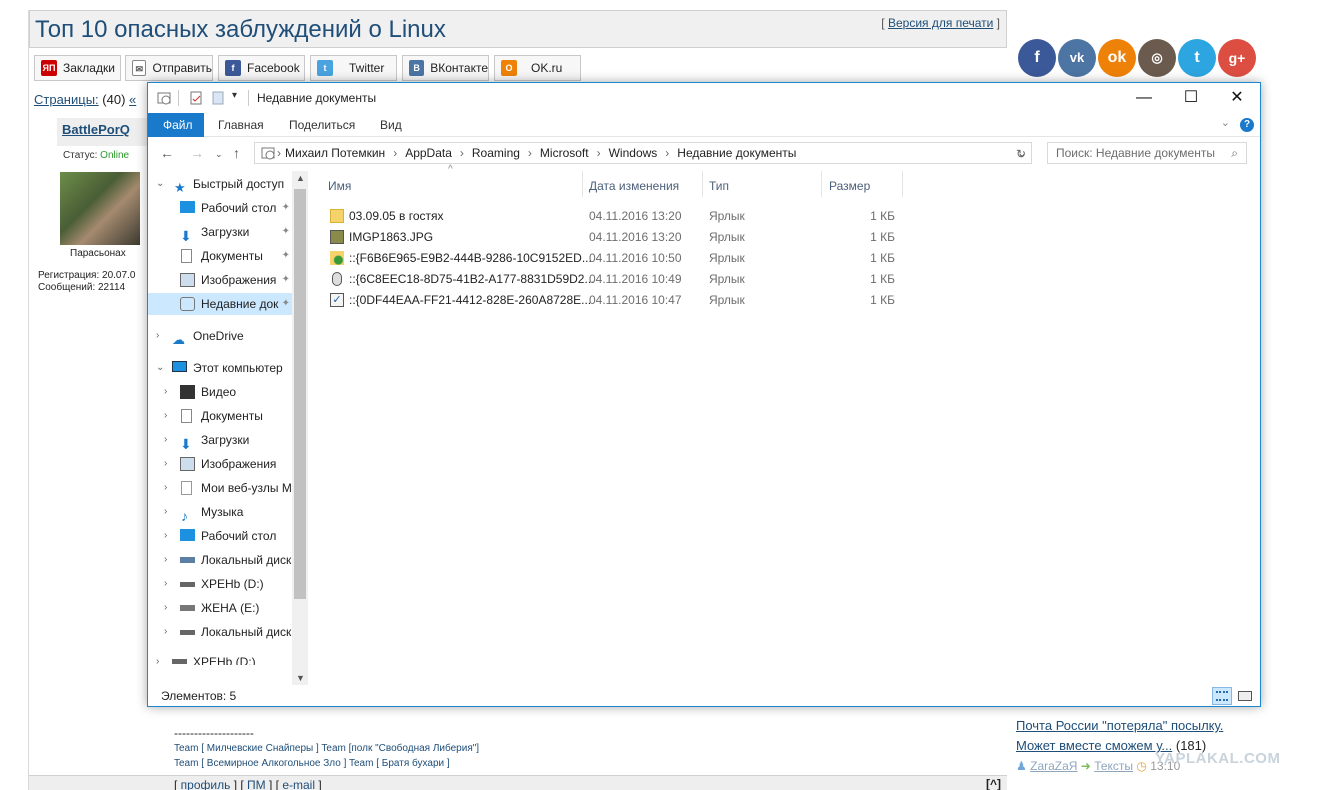  I want to click on share-twitter-button: t Twitter, so click(353, 68).